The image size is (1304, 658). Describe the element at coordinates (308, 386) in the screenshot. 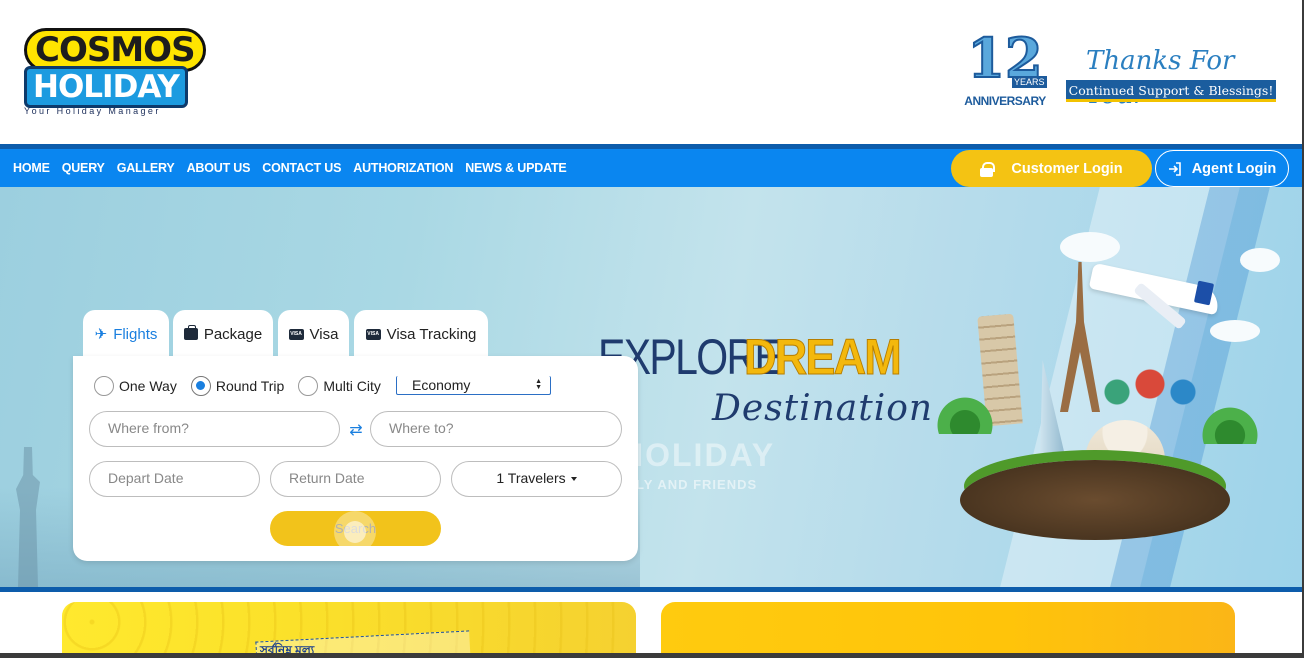

I see `radio-multi-city-dot` at that location.